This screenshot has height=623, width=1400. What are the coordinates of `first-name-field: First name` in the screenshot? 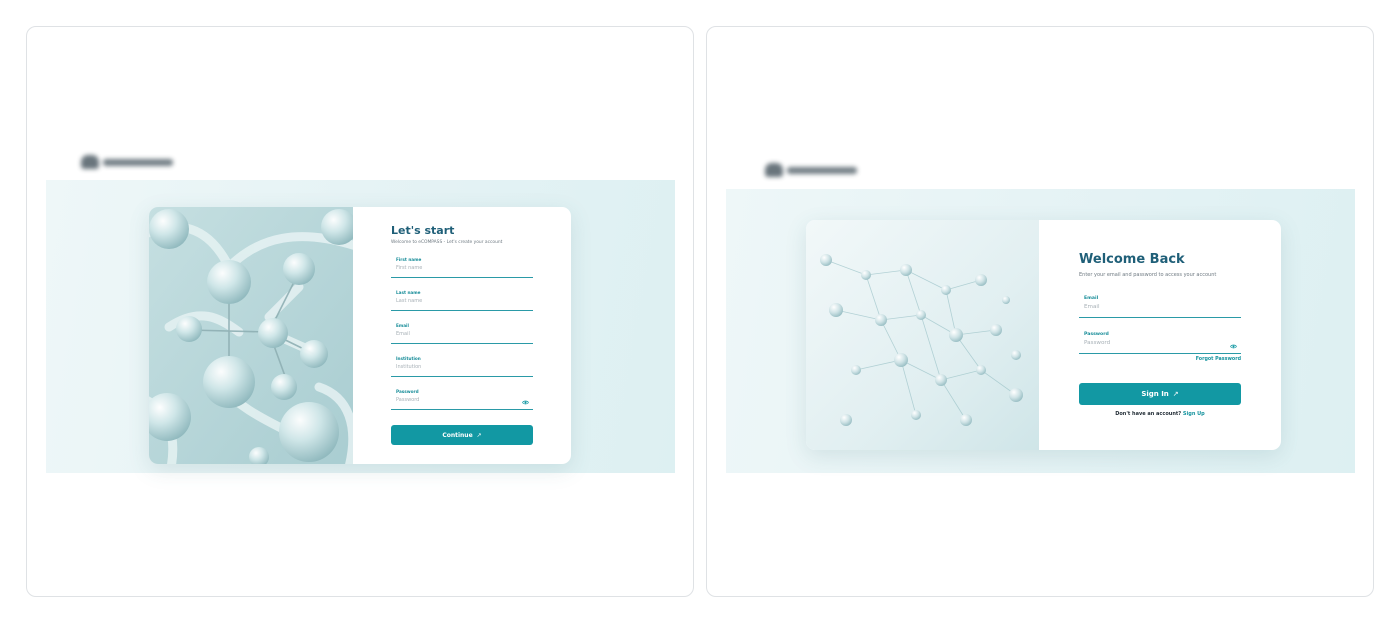 It's located at (462, 266).